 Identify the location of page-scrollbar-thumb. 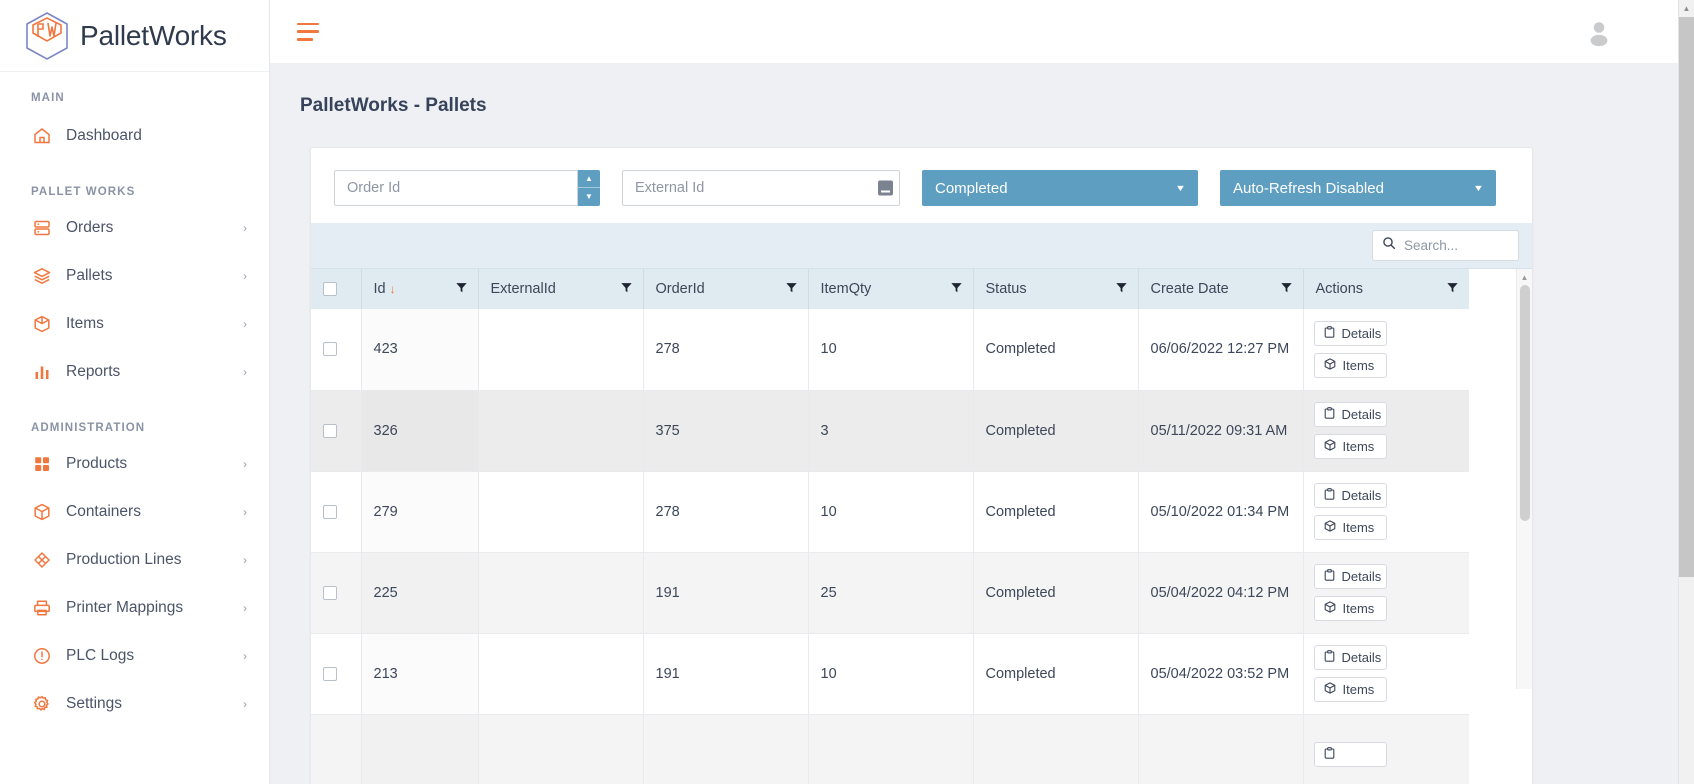
(1686, 297).